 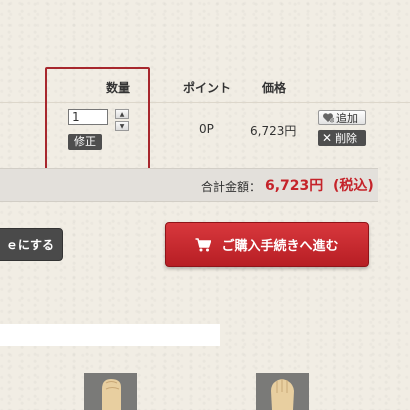 I want to click on cart-icon, so click(x=203, y=244).